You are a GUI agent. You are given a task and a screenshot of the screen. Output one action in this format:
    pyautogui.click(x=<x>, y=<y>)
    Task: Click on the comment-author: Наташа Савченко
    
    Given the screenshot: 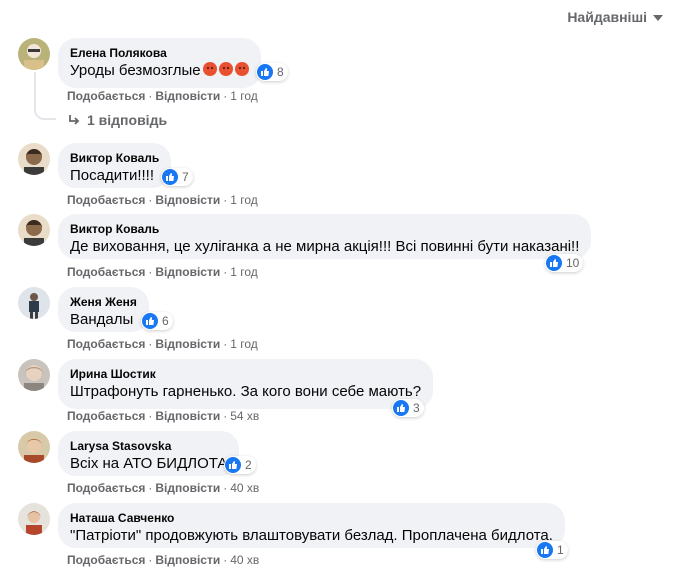 What is the action you would take?
    pyautogui.click(x=311, y=518)
    